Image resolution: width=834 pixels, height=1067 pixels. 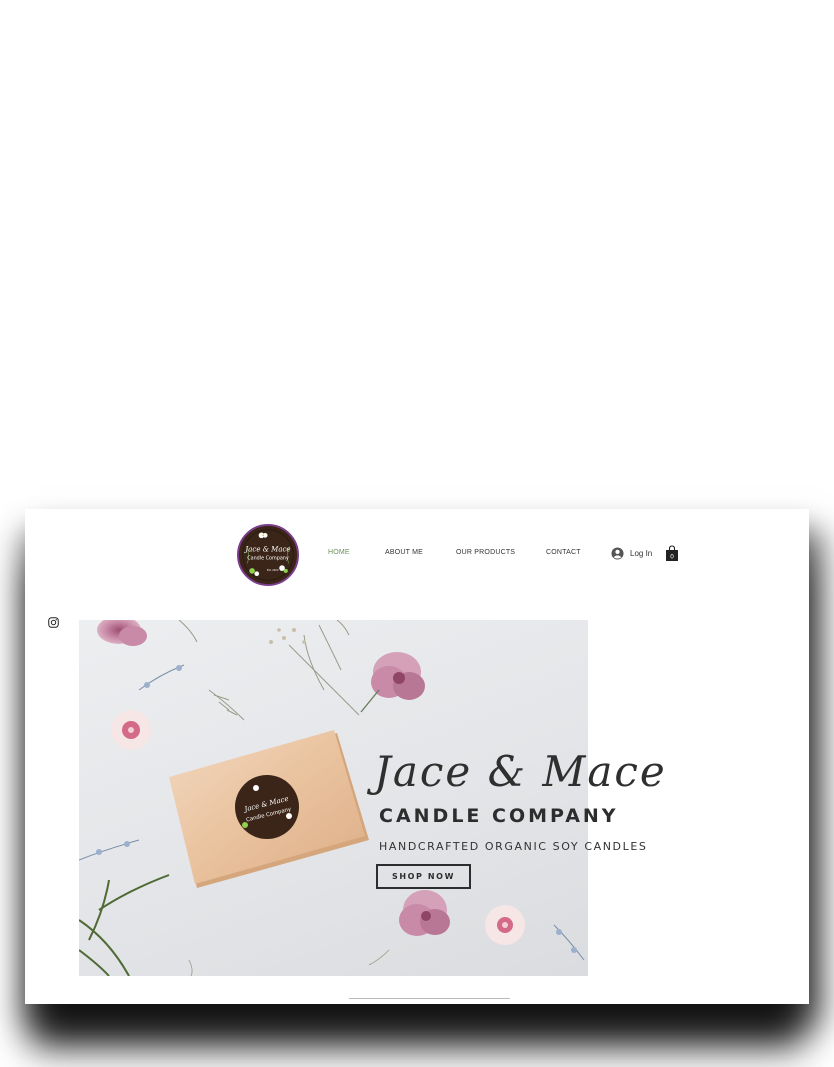 What do you see at coordinates (520, 771) in the screenshot?
I see `hero-title-script: Jace & Mace` at bounding box center [520, 771].